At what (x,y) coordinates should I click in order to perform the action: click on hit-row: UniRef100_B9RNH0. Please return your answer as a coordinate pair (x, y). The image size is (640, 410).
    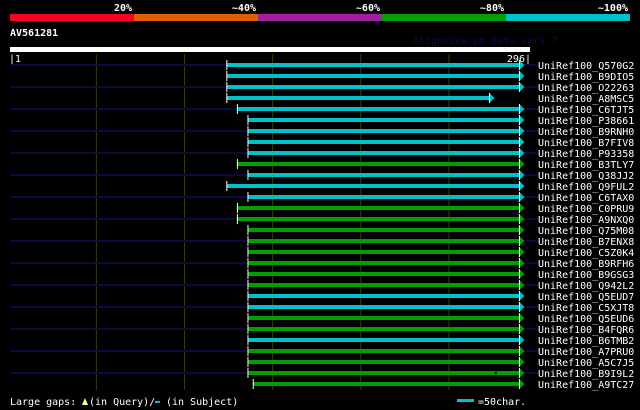
    Looking at the image, I should click on (322, 132).